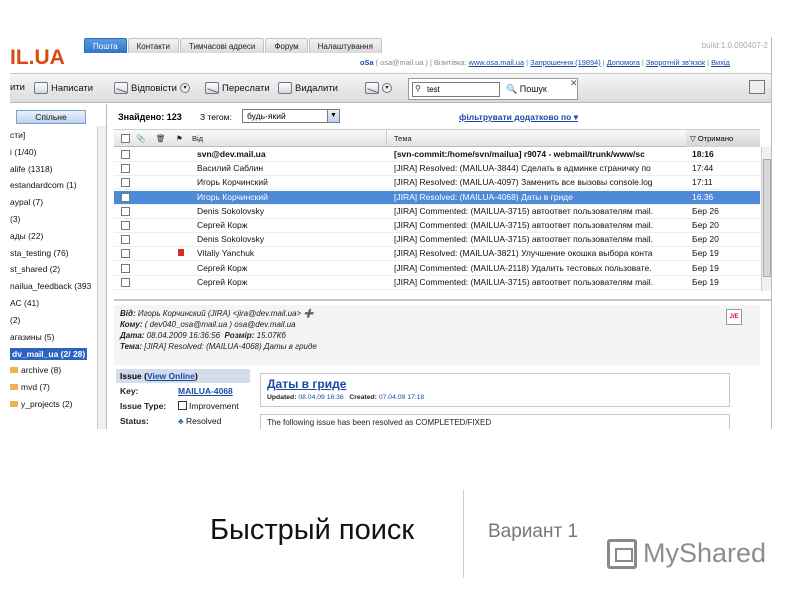  Describe the element at coordinates (51, 117) in the screenshot. I see `shared-tab: Спільне` at that location.